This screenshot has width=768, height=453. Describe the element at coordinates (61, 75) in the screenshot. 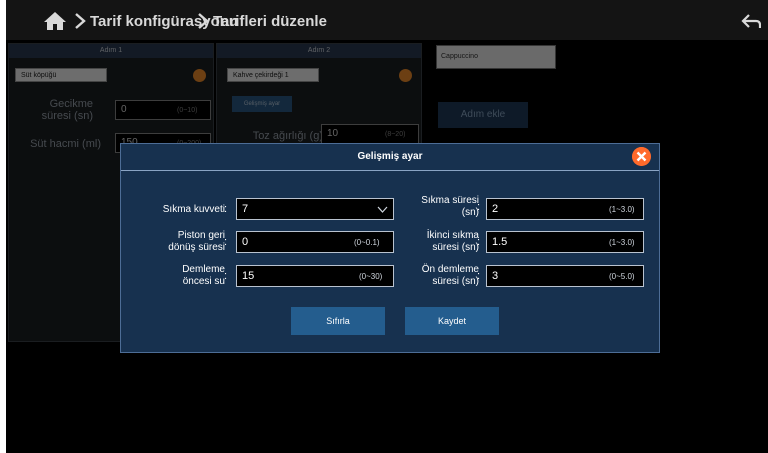

I see `step1-select: Süt köpüğü` at that location.